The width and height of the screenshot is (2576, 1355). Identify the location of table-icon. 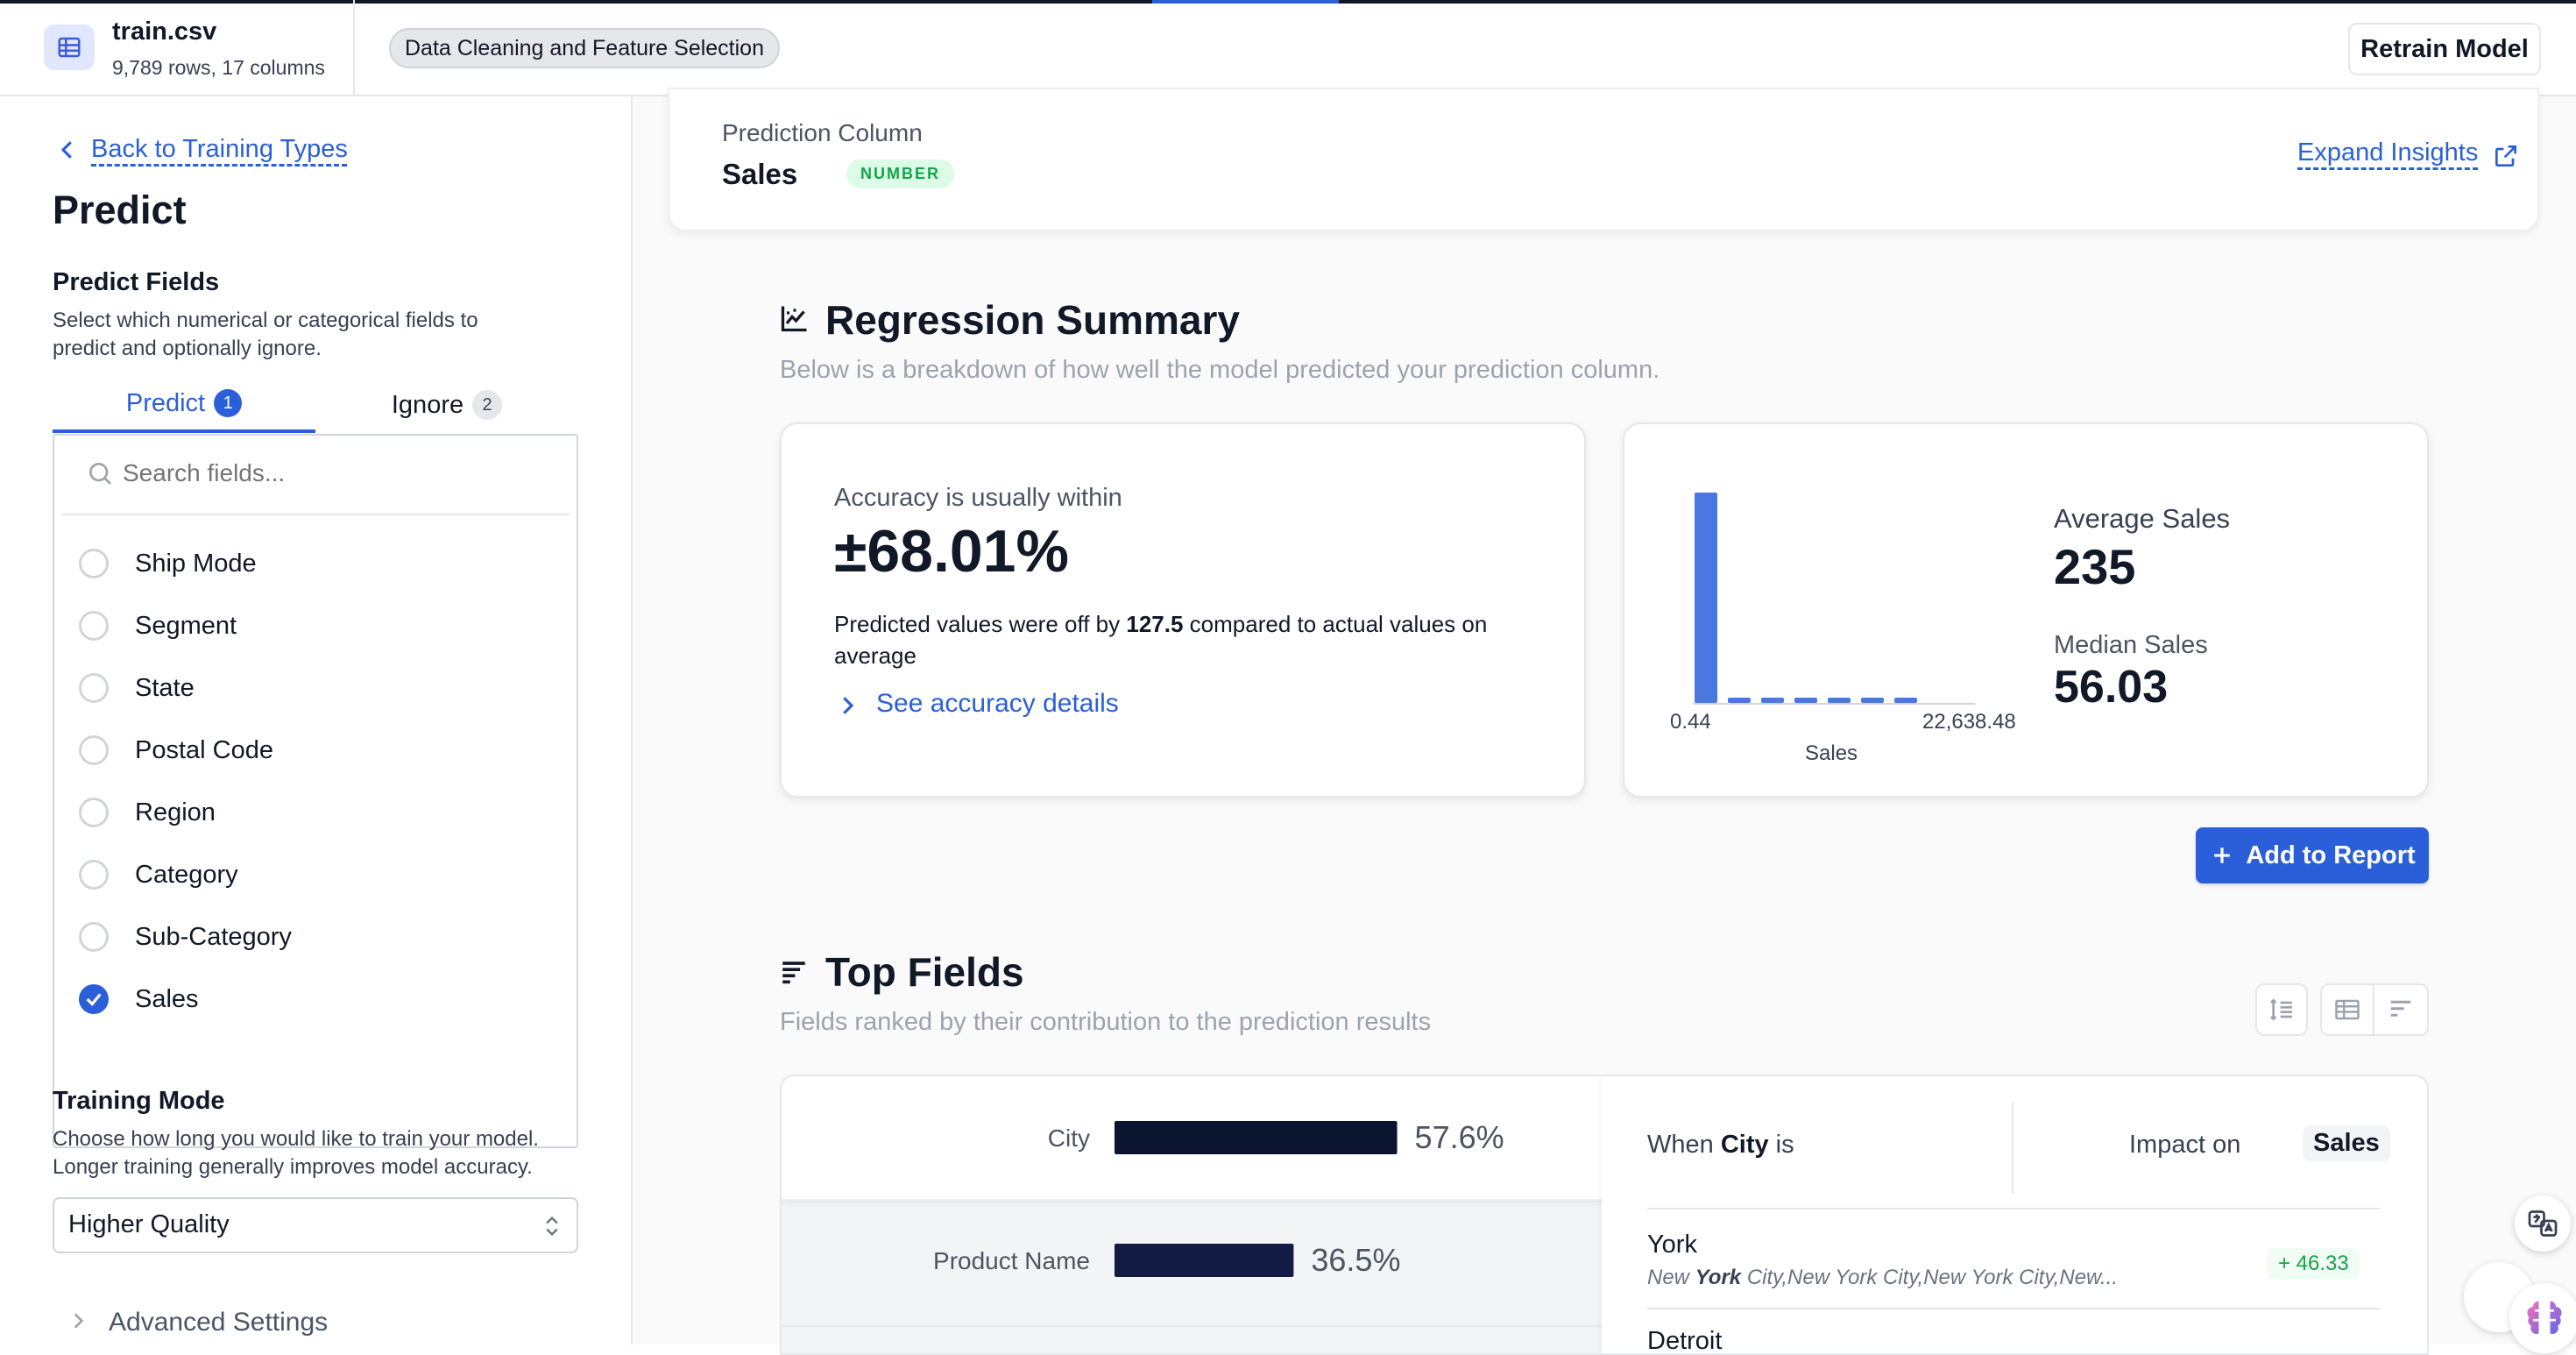
(69, 47).